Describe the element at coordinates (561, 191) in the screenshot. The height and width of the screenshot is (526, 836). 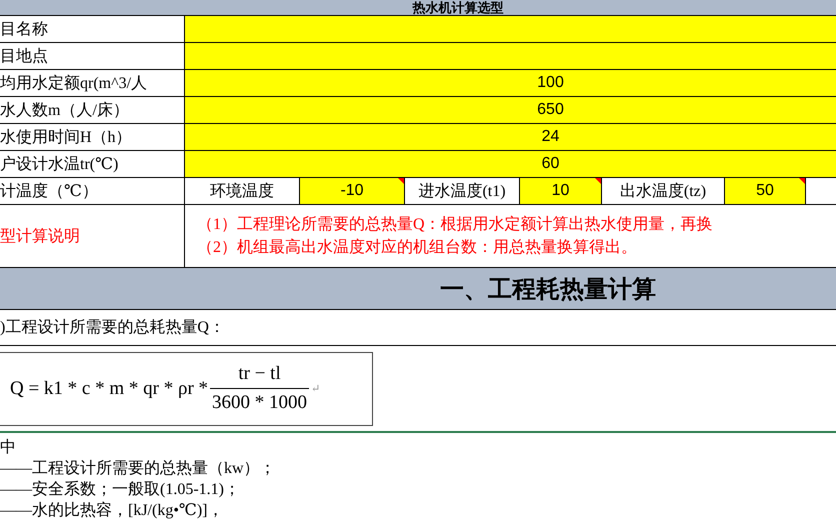
I see `temperature-value-cell: 10` at that location.